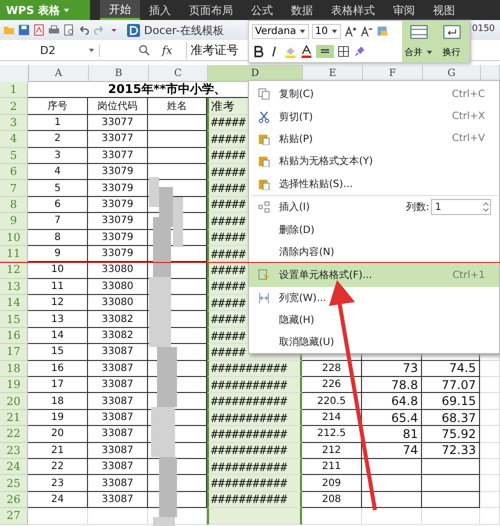  I want to click on table-cell: 20, so click(58, 434).